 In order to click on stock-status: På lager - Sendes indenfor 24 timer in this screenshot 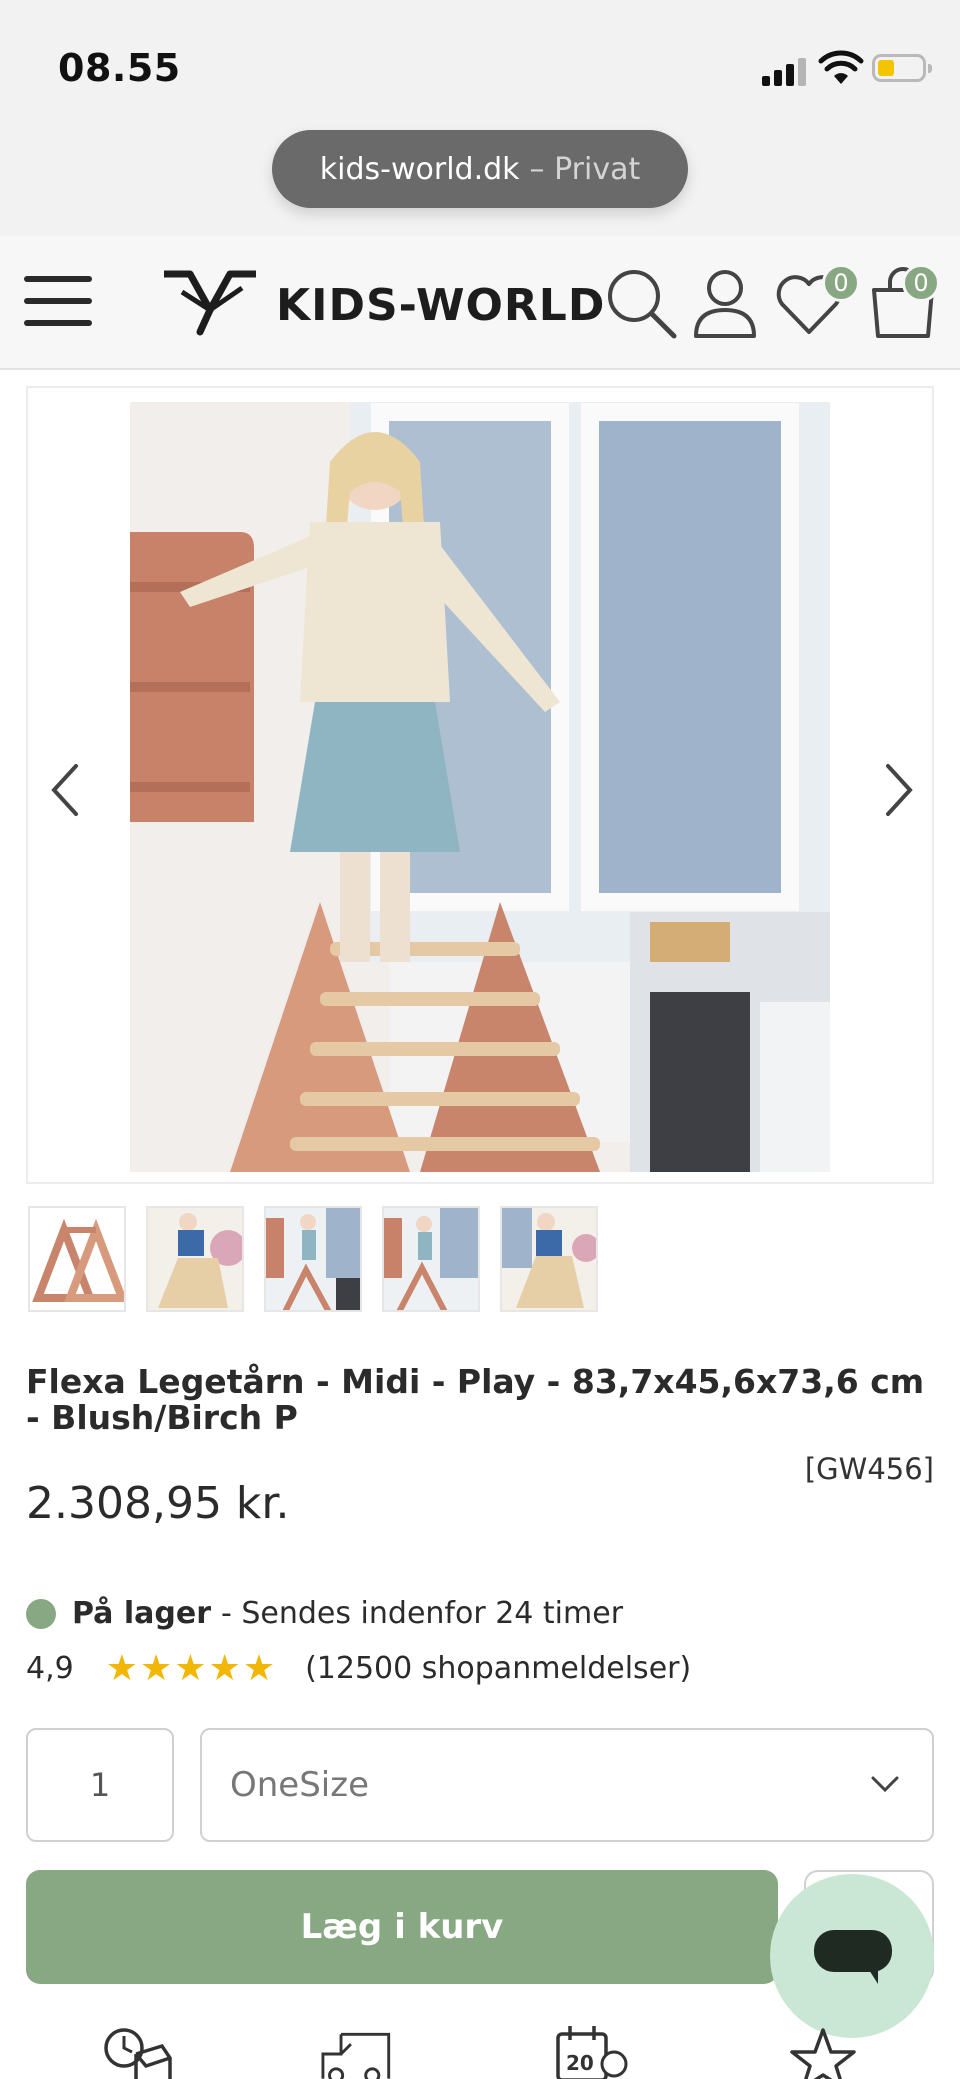, I will do `click(324, 1613)`.